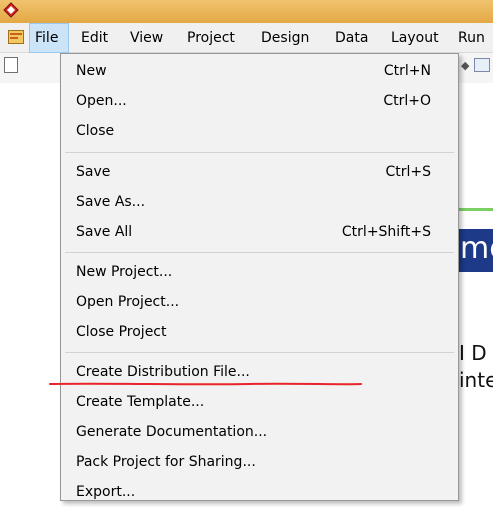  I want to click on menu-item-label: Save All, so click(104, 232).